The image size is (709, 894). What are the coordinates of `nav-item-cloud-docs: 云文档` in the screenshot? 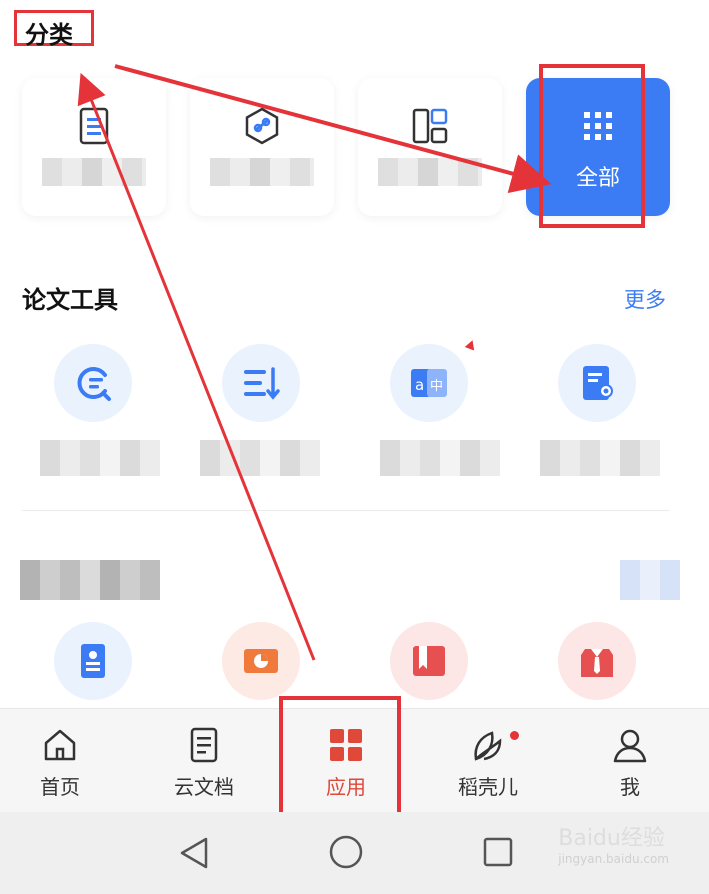 It's located at (204, 761).